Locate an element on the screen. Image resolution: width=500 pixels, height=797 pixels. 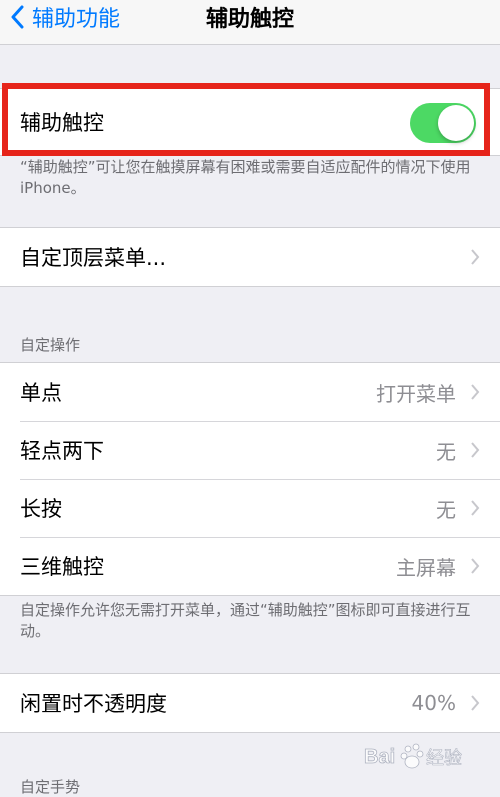
long-press-value: 无 is located at coordinates (446, 509).